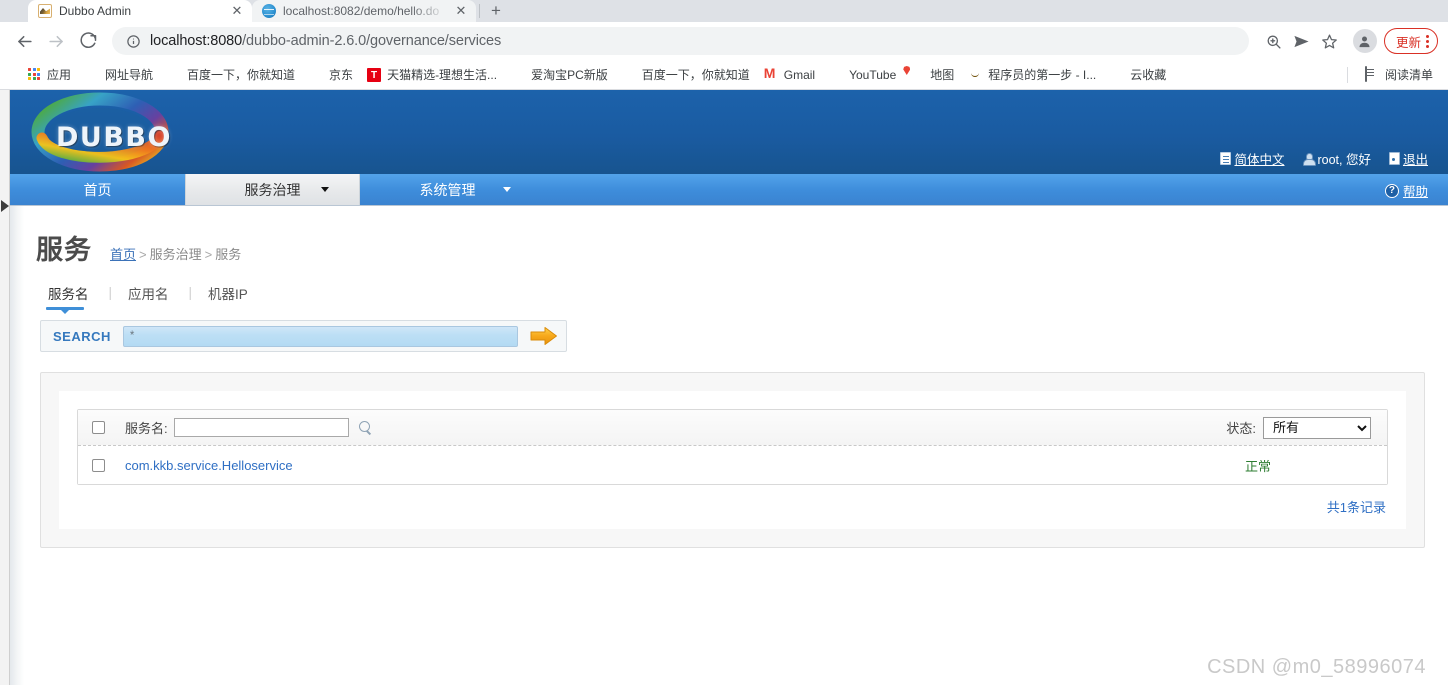 The image size is (1448, 685). What do you see at coordinates (1372, 74) in the screenshot?
I see `reading-list-icon` at bounding box center [1372, 74].